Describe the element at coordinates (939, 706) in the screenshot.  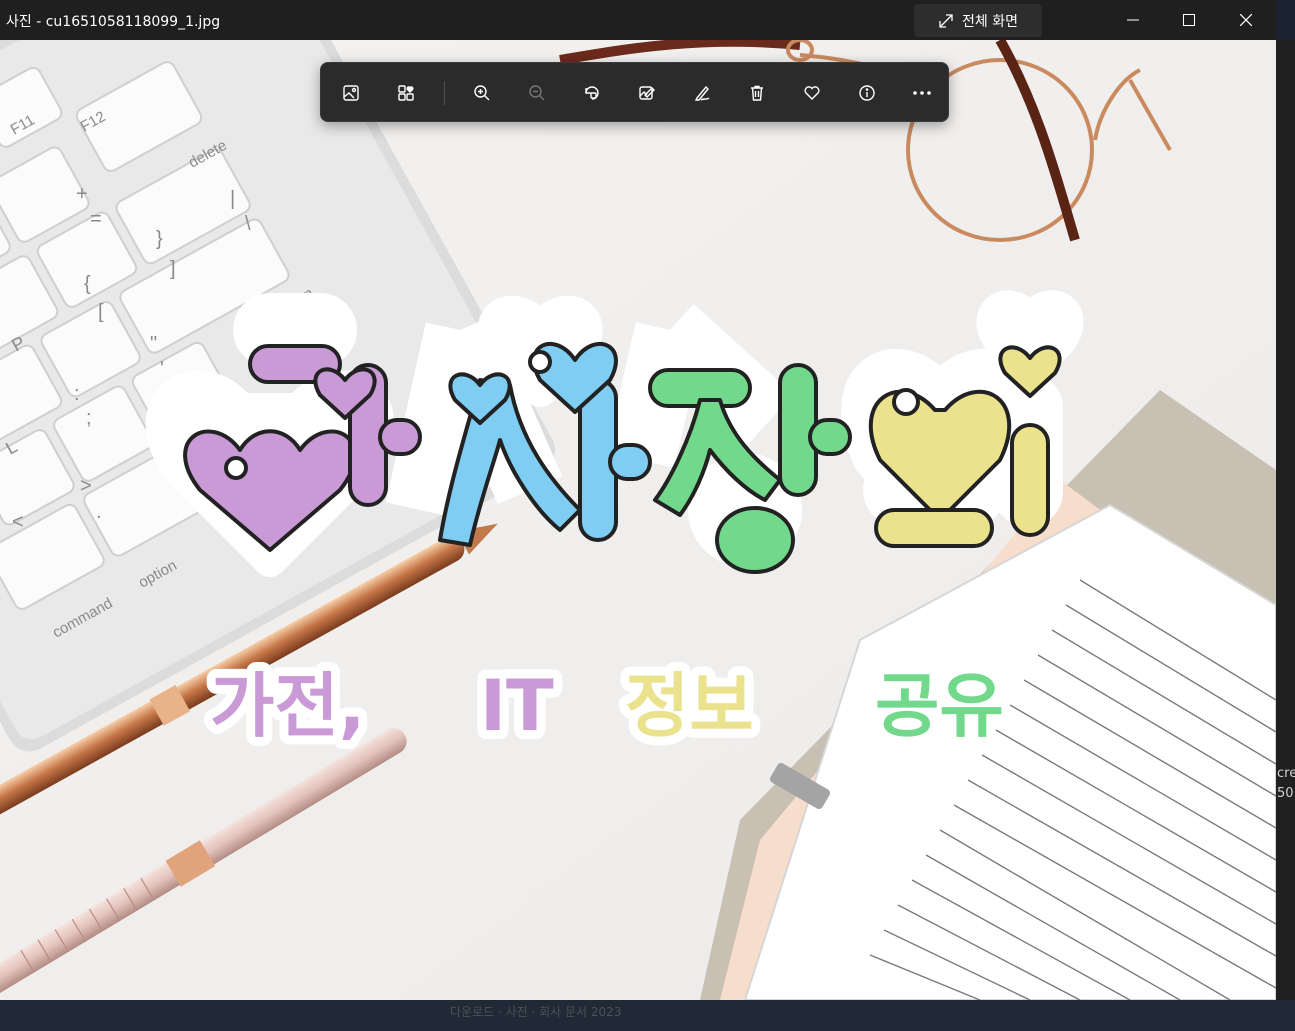
I see `subtitle-word: 공유` at that location.